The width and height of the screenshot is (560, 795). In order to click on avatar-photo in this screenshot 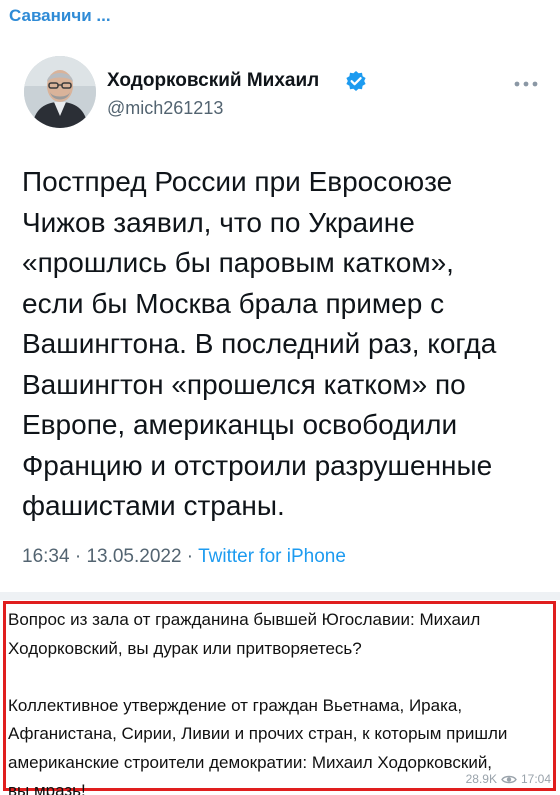, I will do `click(60, 92)`.